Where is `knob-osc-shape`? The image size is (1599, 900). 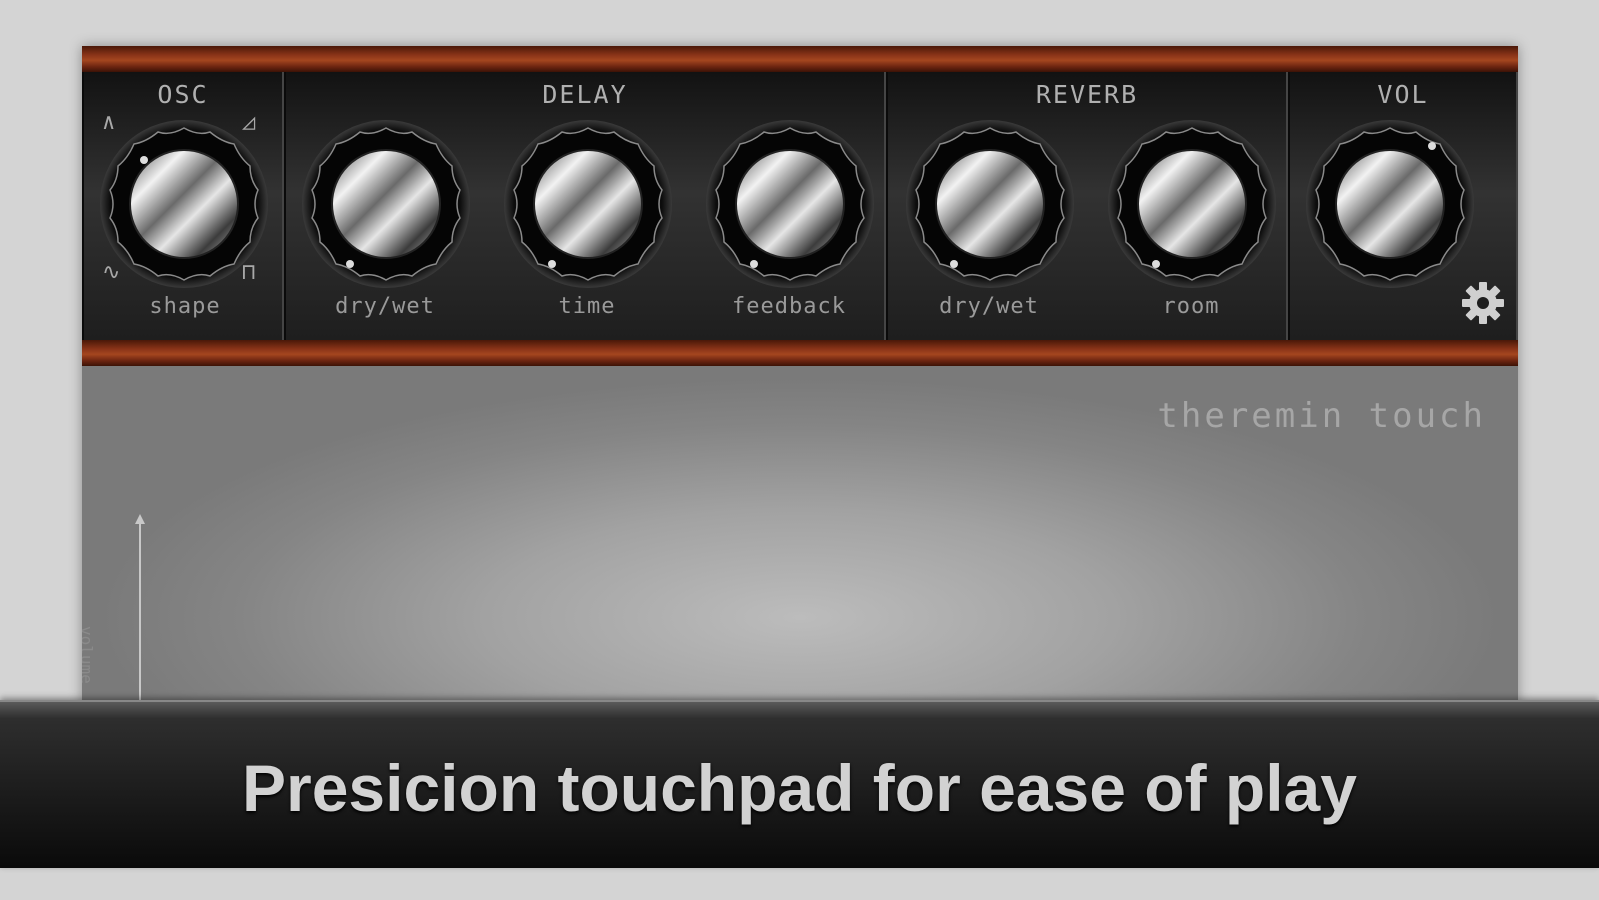
knob-osc-shape is located at coordinates (184, 204).